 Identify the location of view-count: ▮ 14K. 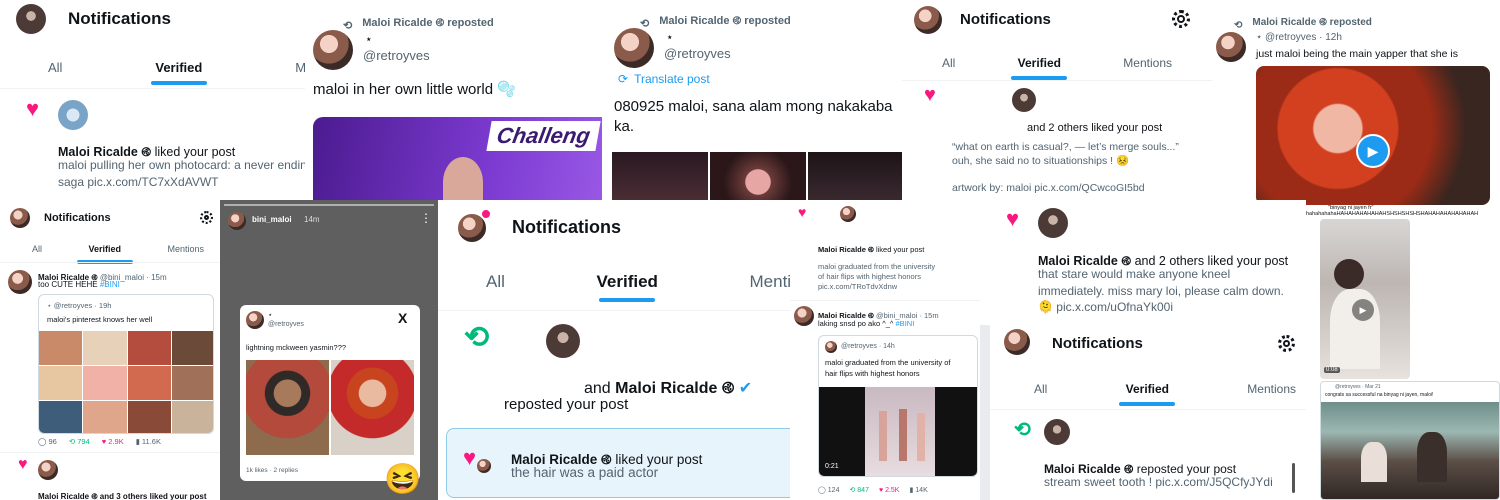
(918, 490).